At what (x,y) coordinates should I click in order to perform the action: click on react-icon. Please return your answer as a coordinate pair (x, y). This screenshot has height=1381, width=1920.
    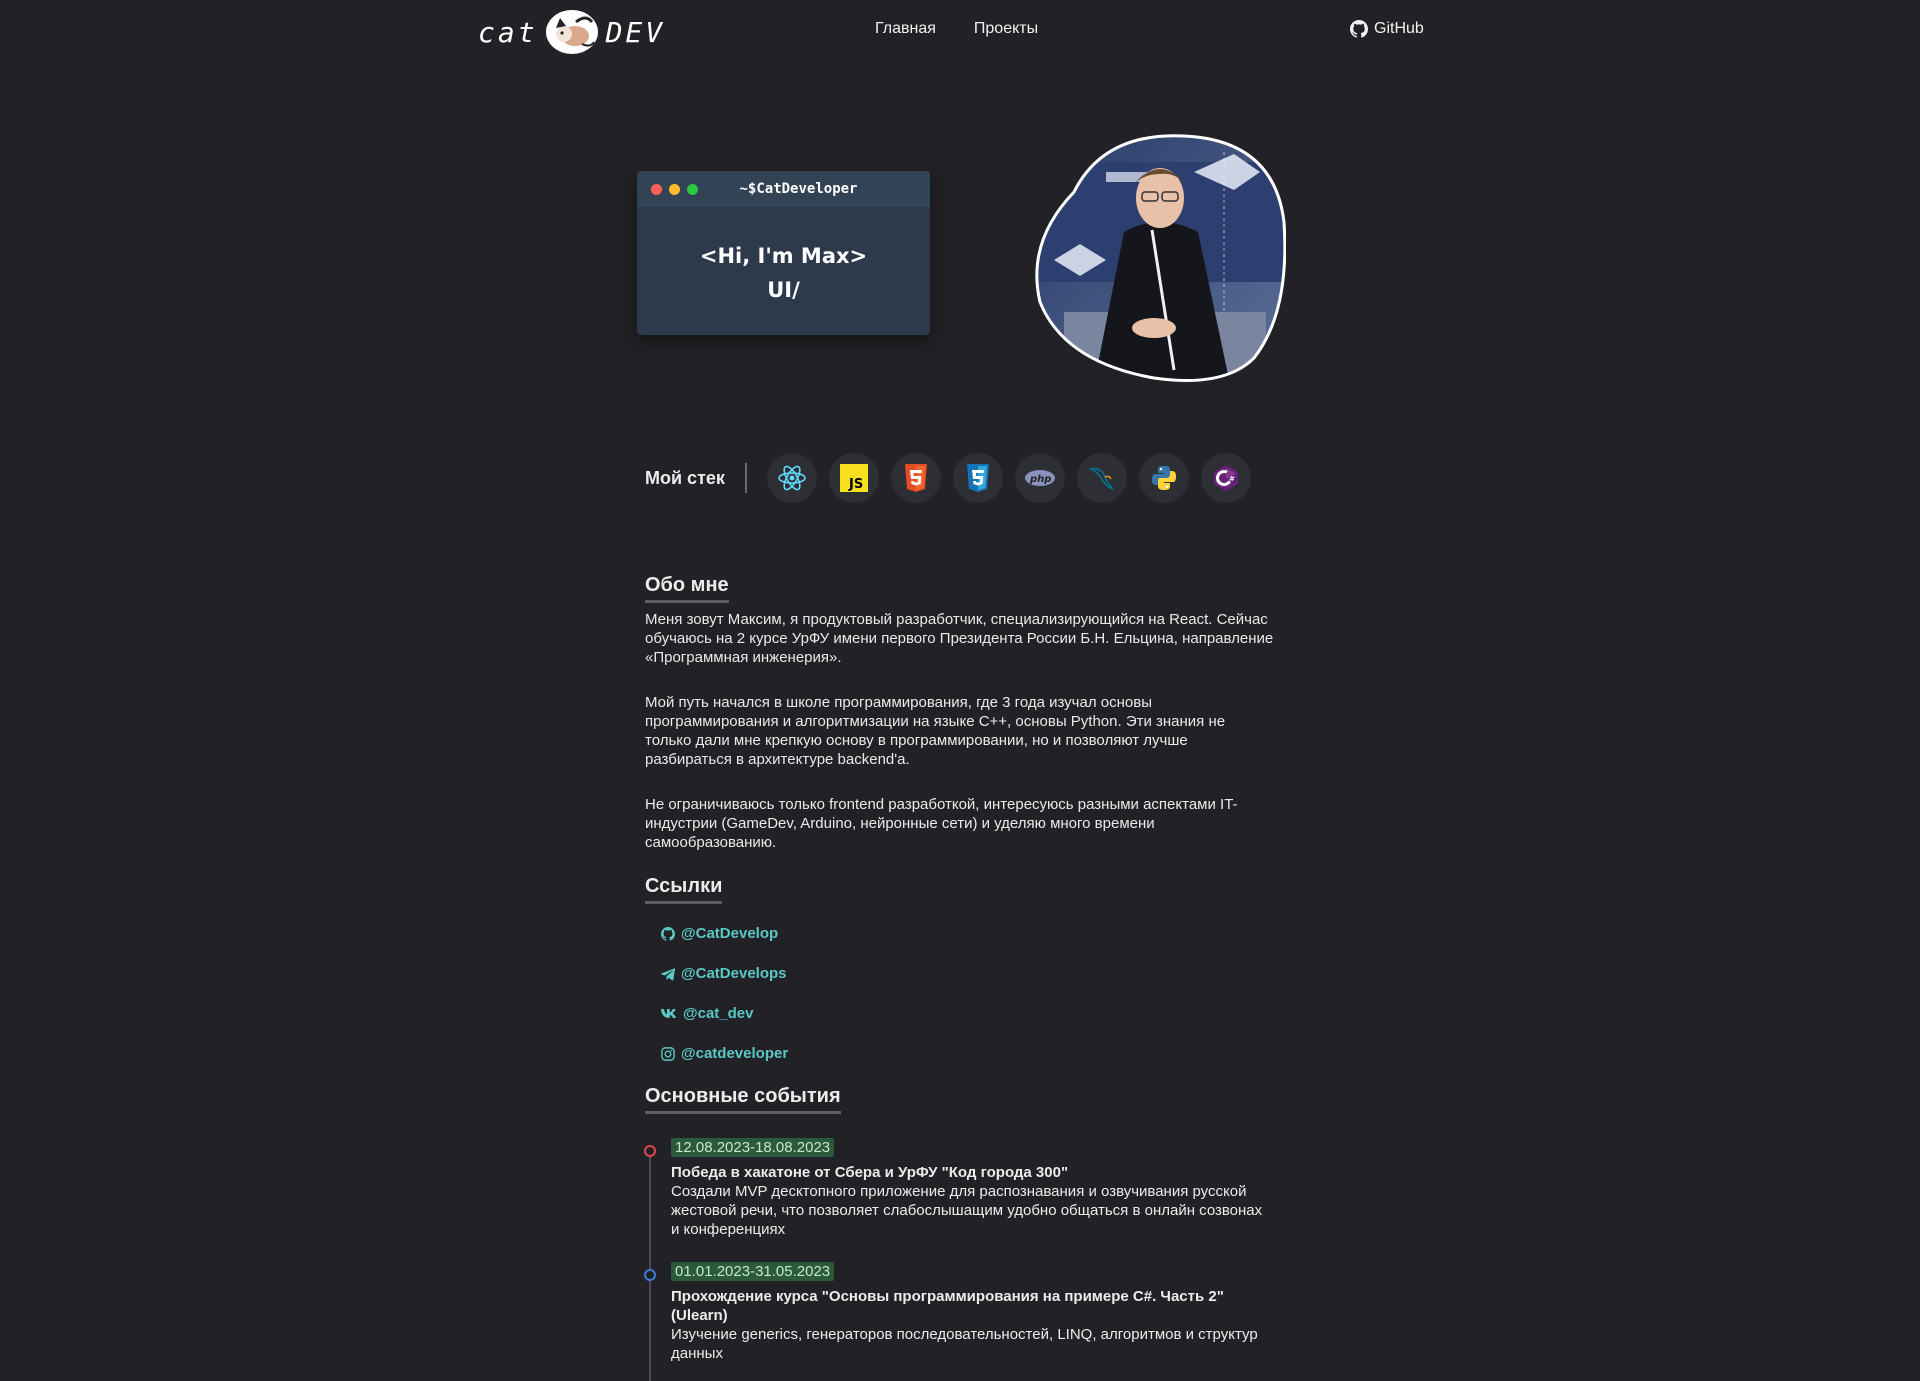
    Looking at the image, I should click on (791, 478).